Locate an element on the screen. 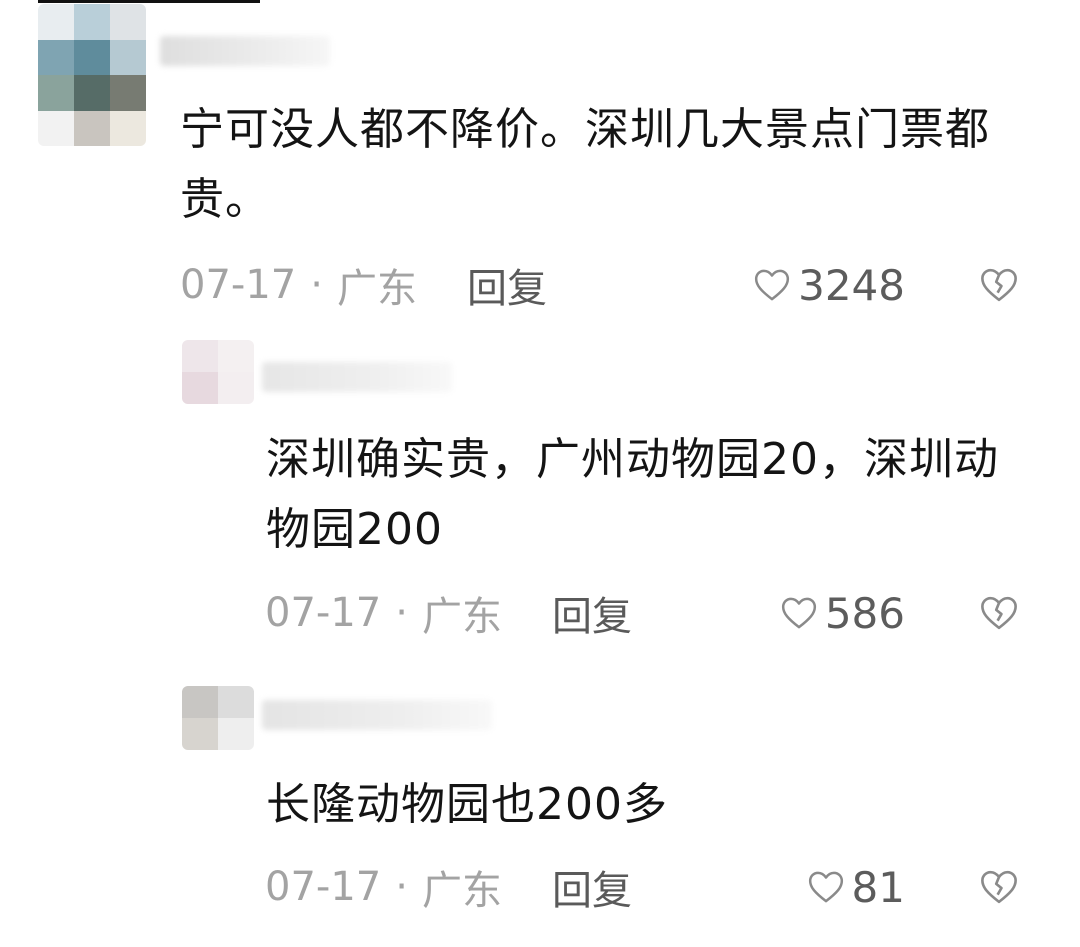 The height and width of the screenshot is (947, 1080). comment-meta: 07-17 · 广东 回复 is located at coordinates (363, 286).